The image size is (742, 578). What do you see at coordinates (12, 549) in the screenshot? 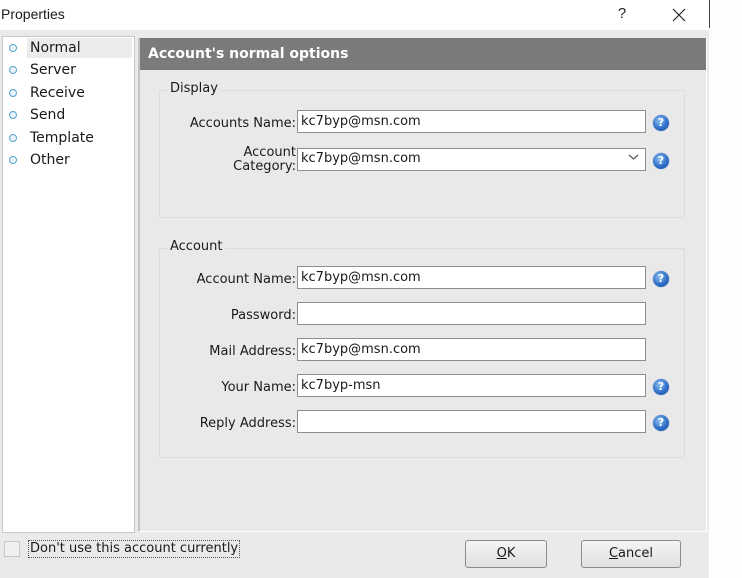
I see `disable-account-checkbox` at bounding box center [12, 549].